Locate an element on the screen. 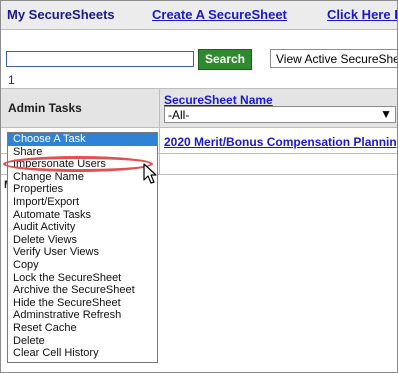  column-divider is located at coordinates (159, 131).